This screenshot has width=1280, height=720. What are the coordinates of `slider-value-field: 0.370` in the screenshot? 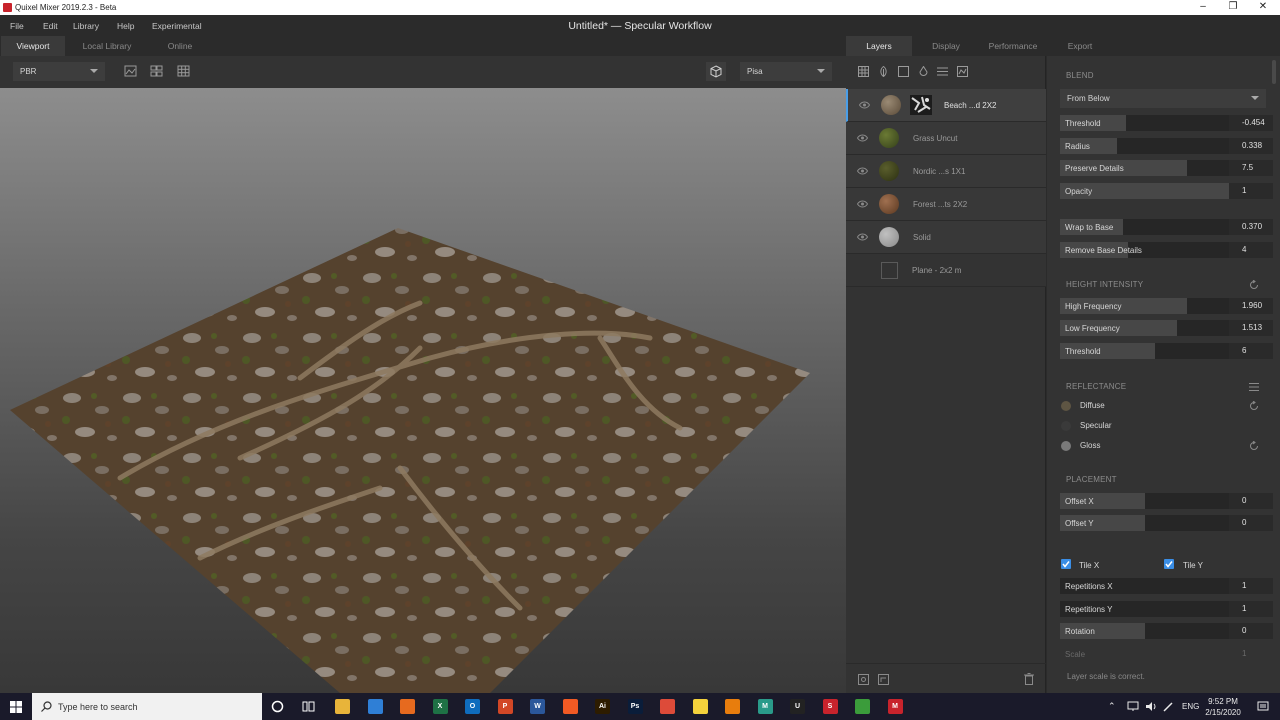 It's located at (1251, 227).